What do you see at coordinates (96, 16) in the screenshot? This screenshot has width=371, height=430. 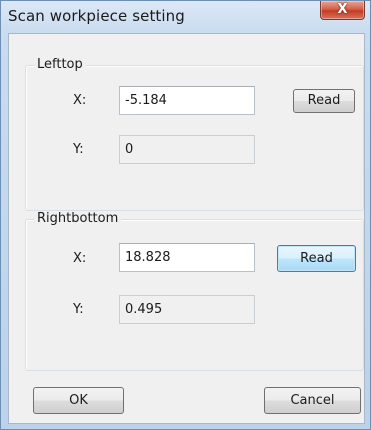 I see `dialog-title: Scan workpiece setting` at bounding box center [96, 16].